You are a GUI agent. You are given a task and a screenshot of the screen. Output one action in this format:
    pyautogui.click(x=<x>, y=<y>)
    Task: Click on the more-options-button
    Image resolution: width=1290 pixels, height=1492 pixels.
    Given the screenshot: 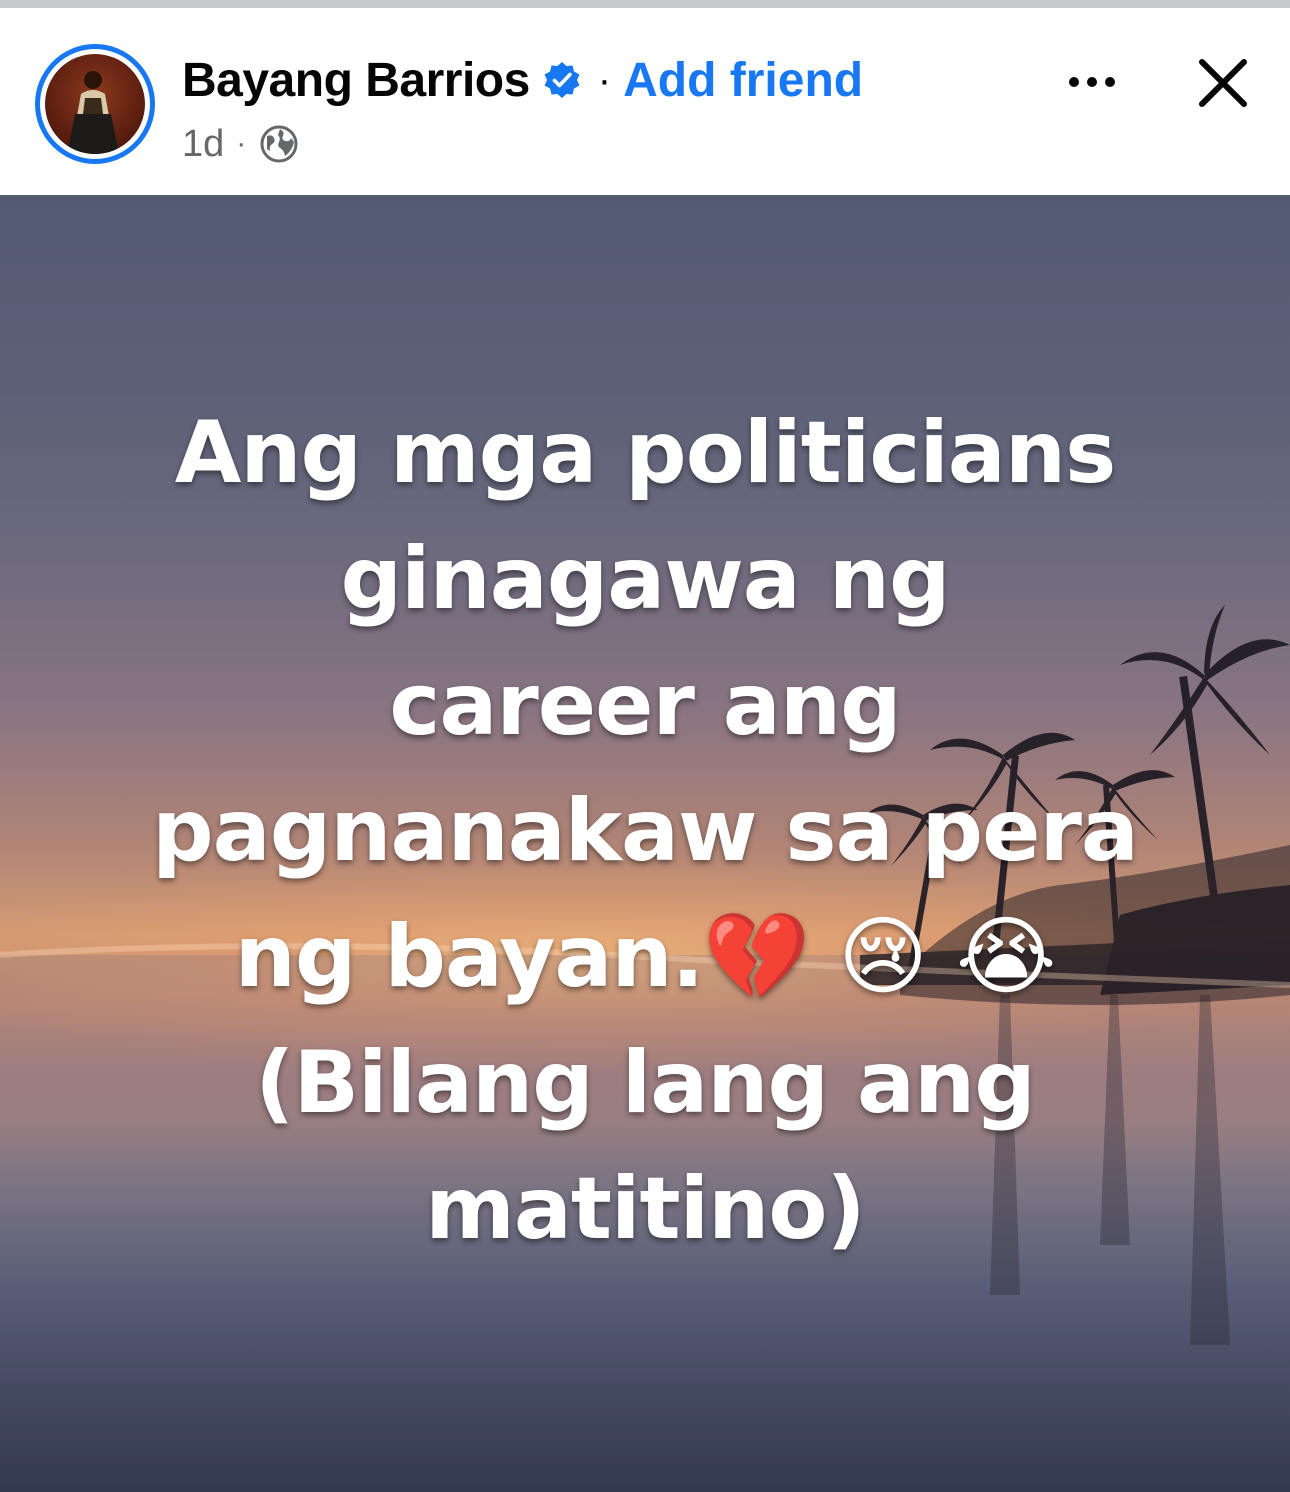 What is the action you would take?
    pyautogui.click(x=1092, y=82)
    